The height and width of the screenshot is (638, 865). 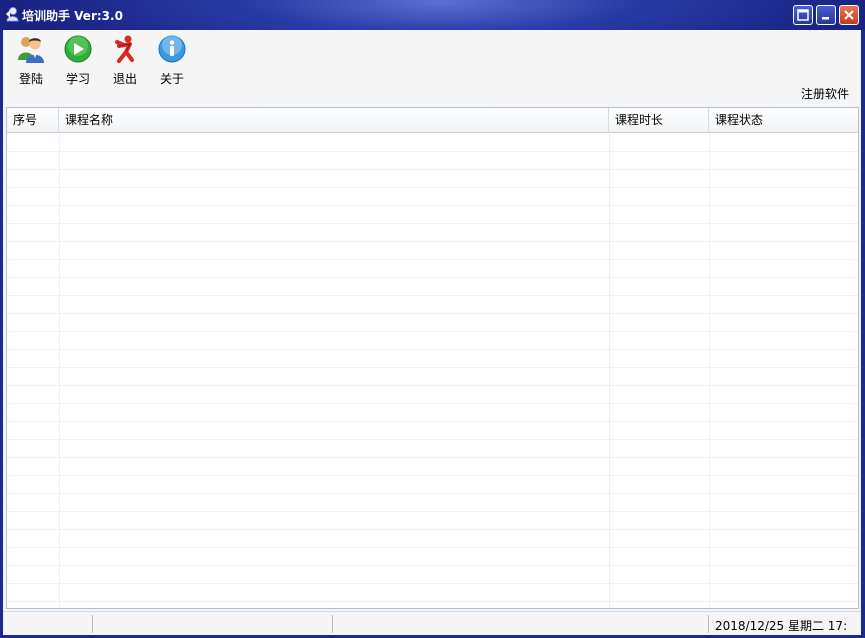 What do you see at coordinates (826, 15) in the screenshot?
I see `minimize-button` at bounding box center [826, 15].